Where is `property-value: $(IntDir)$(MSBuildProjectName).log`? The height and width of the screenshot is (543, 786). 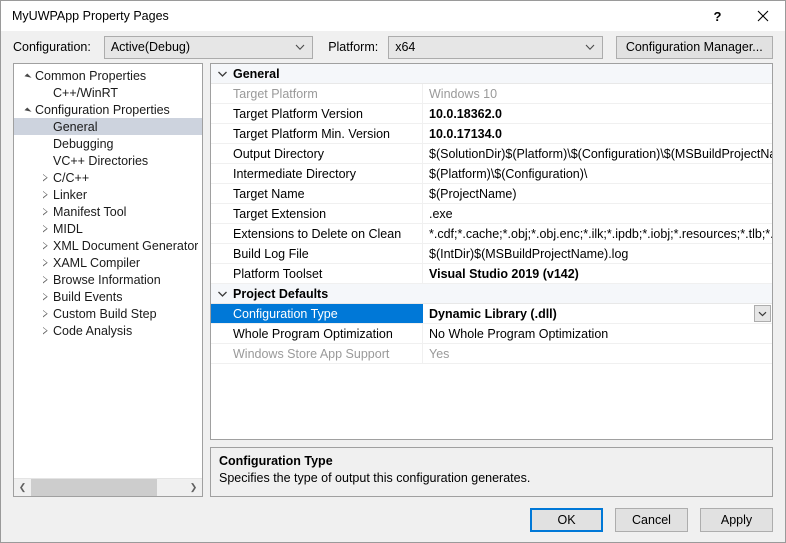 property-value: $(IntDir)$(MSBuildProjectName).log is located at coordinates (597, 253).